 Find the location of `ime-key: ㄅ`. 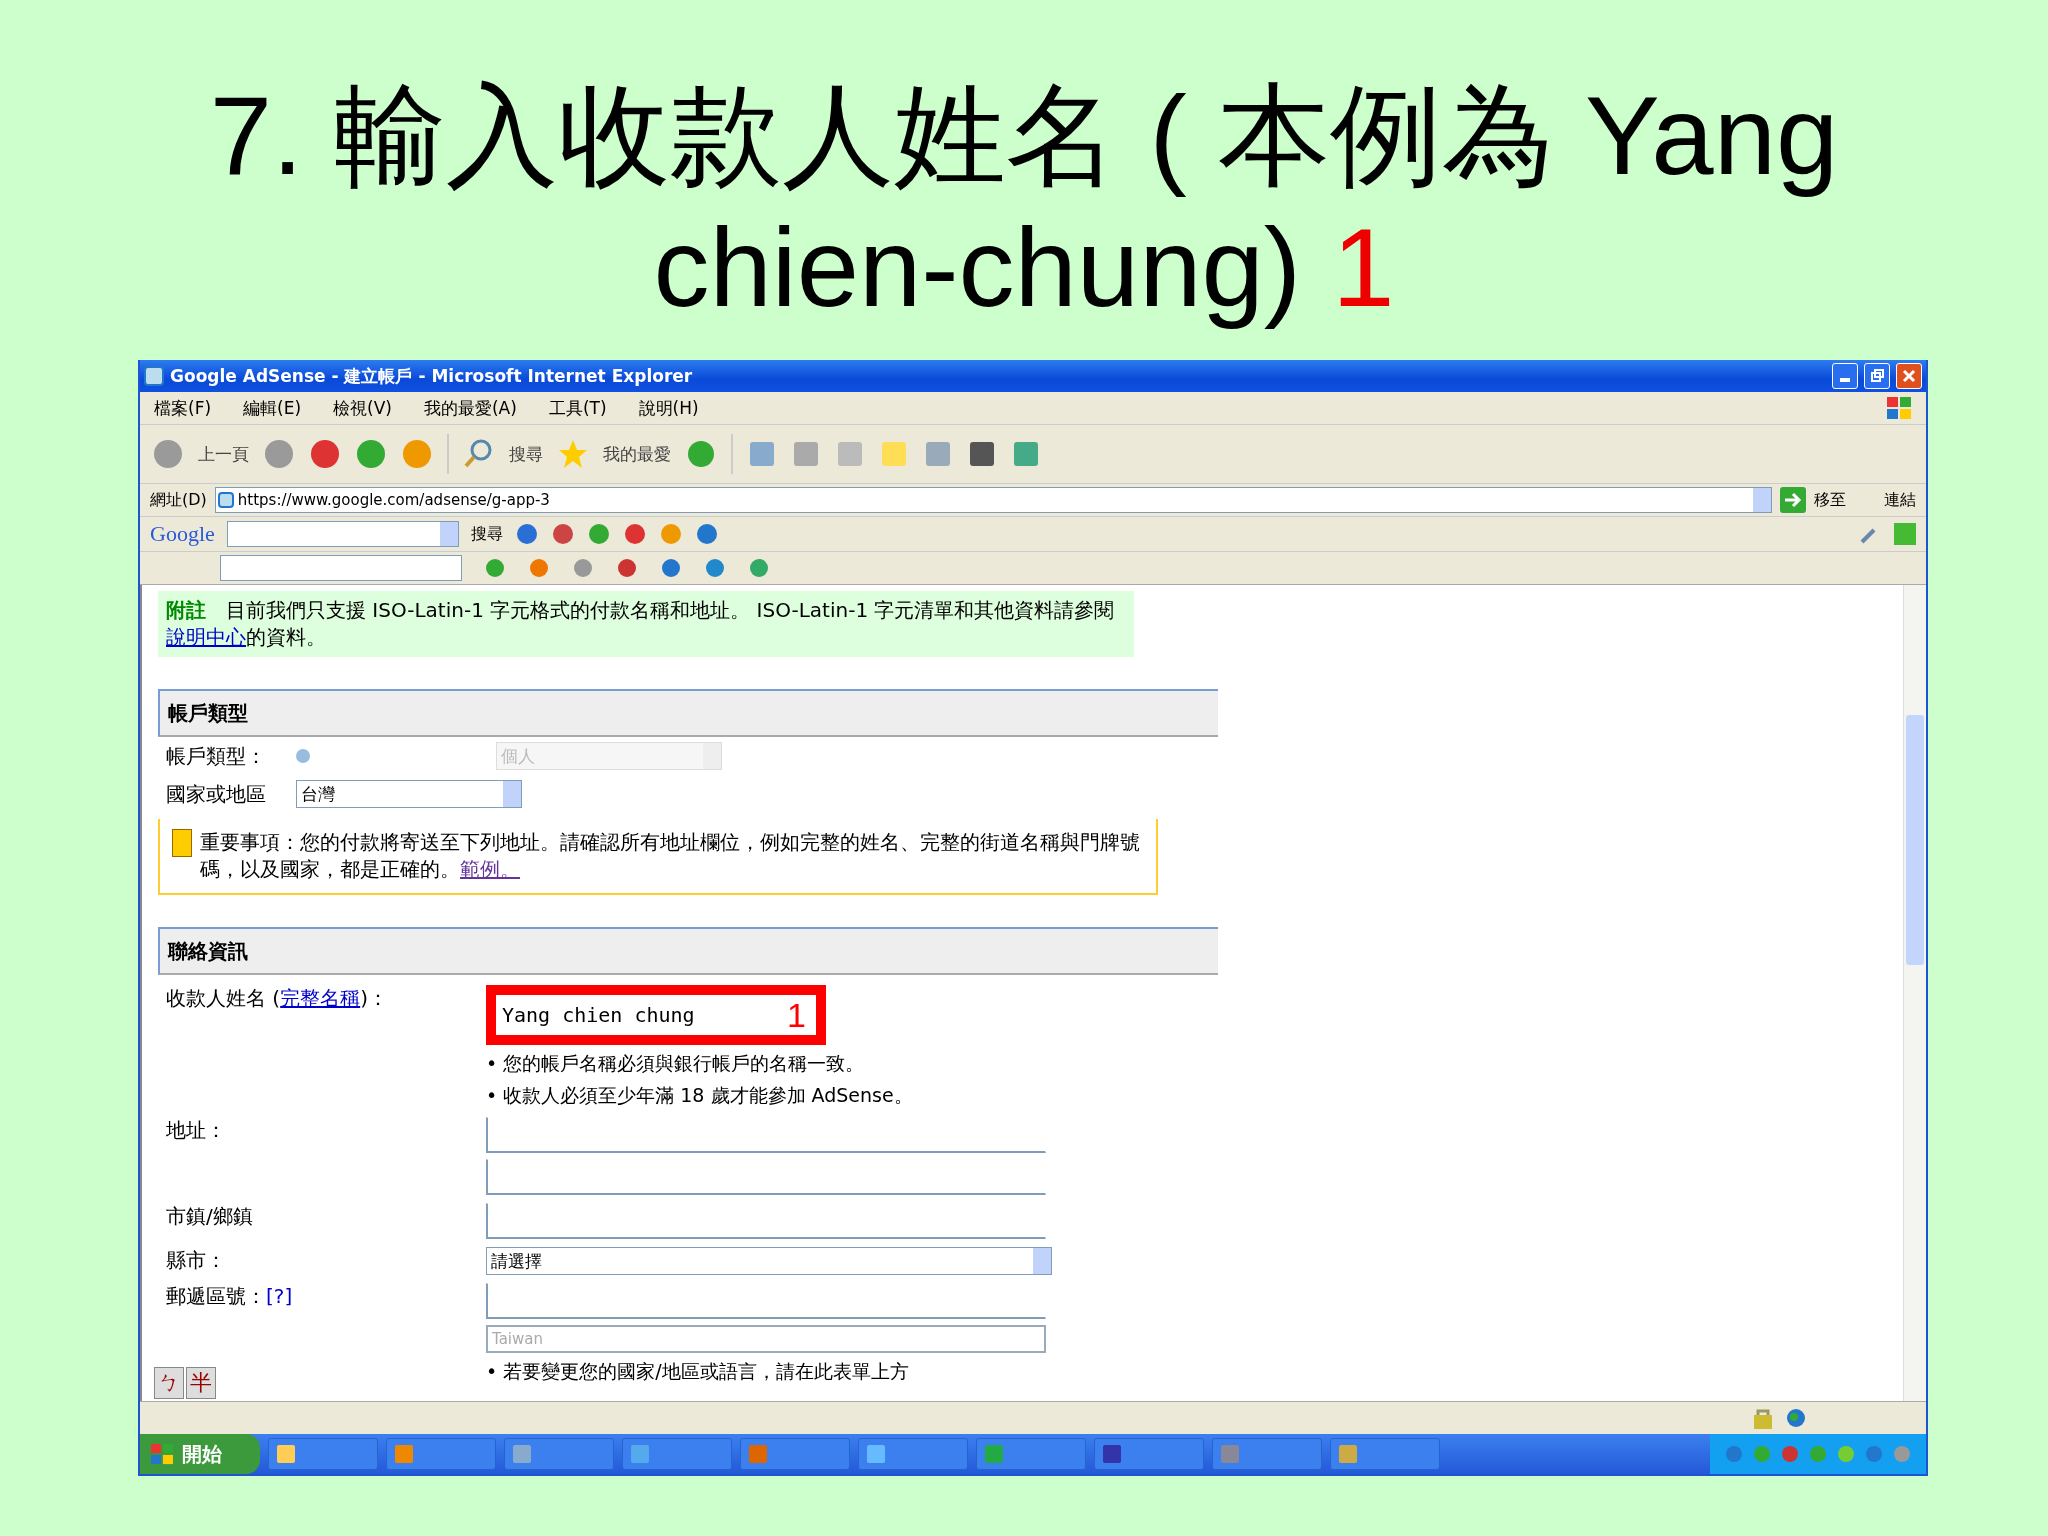

ime-key: ㄅ is located at coordinates (169, 1383).